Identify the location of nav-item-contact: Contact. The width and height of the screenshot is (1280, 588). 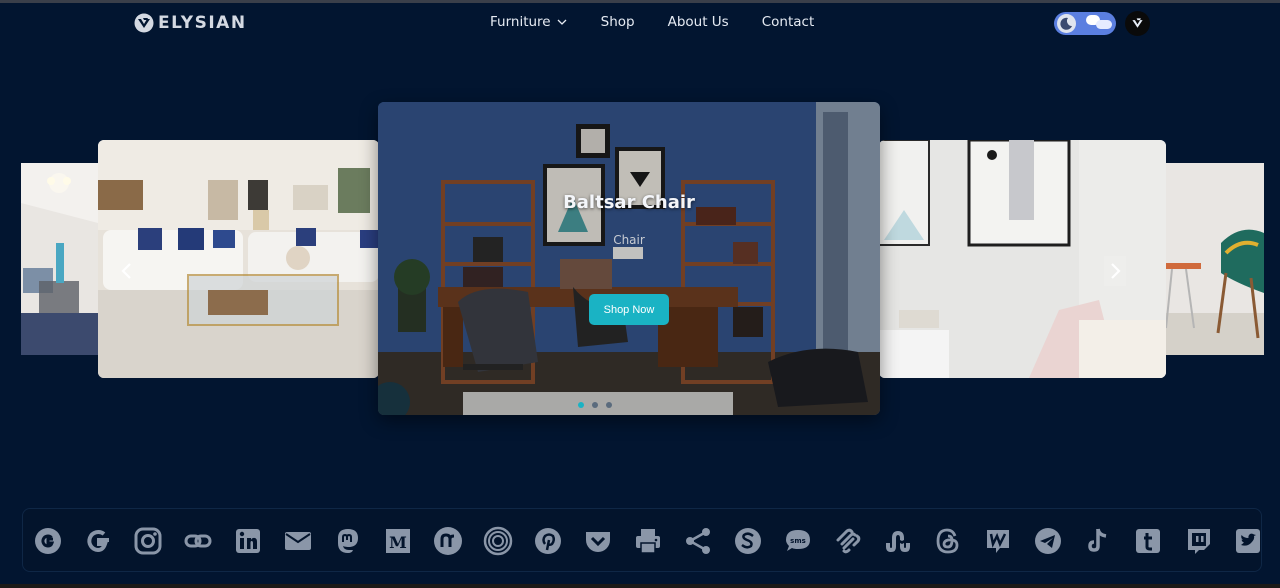
(788, 22).